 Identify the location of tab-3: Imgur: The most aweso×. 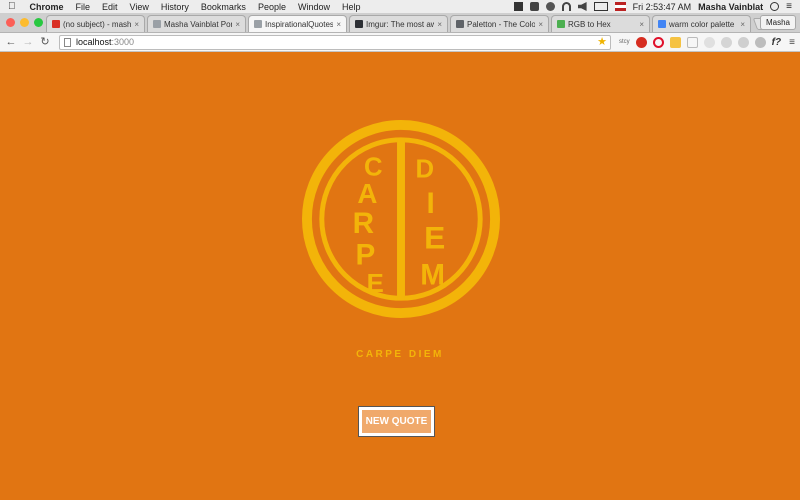
(398, 23).